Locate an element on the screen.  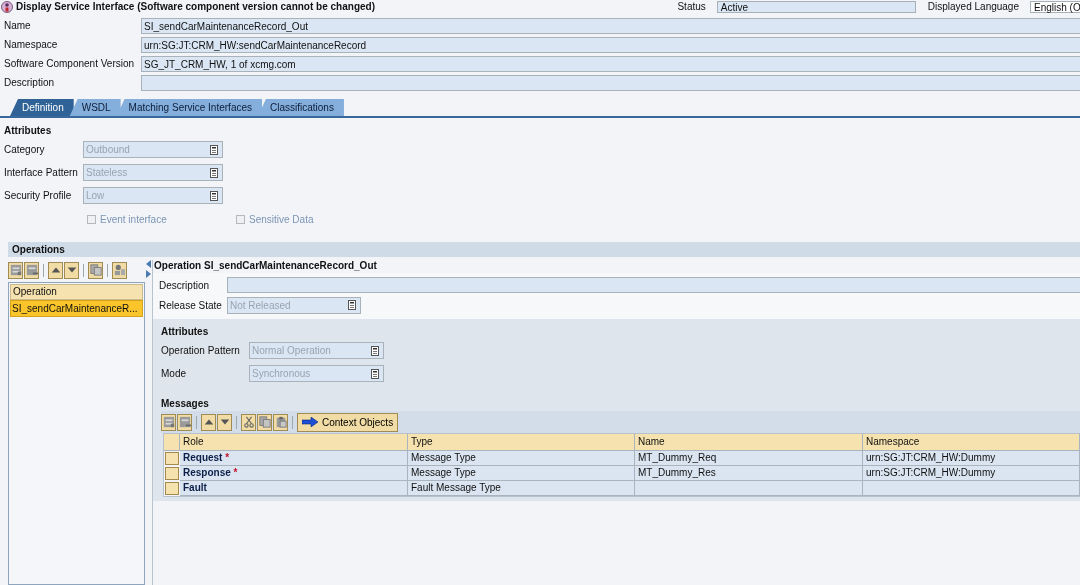
panel-header: Operations is located at coordinates (544, 249).